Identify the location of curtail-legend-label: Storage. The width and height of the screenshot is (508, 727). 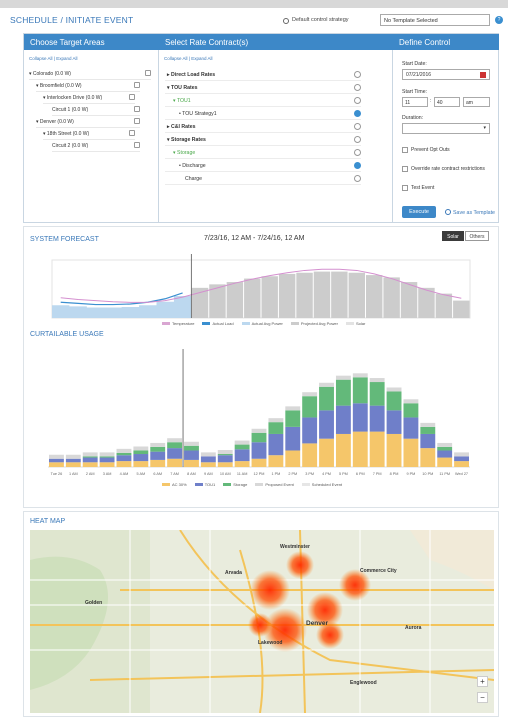
(240, 485).